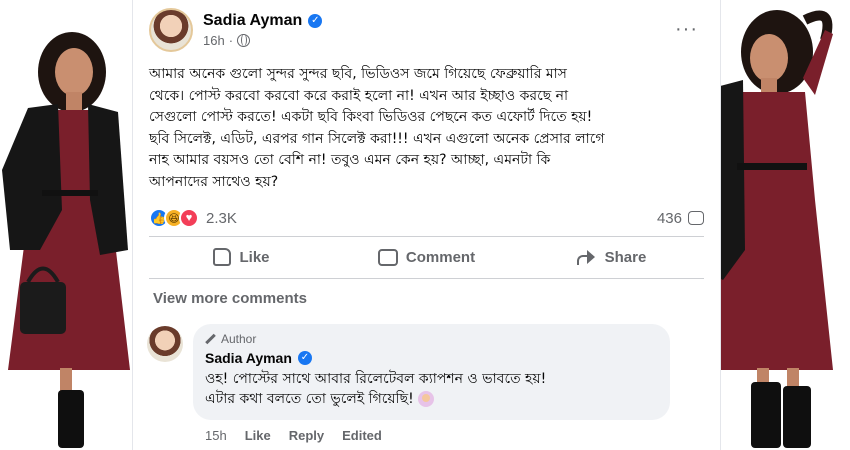  Describe the element at coordinates (216, 435) in the screenshot. I see `comment-time: 15h` at that location.